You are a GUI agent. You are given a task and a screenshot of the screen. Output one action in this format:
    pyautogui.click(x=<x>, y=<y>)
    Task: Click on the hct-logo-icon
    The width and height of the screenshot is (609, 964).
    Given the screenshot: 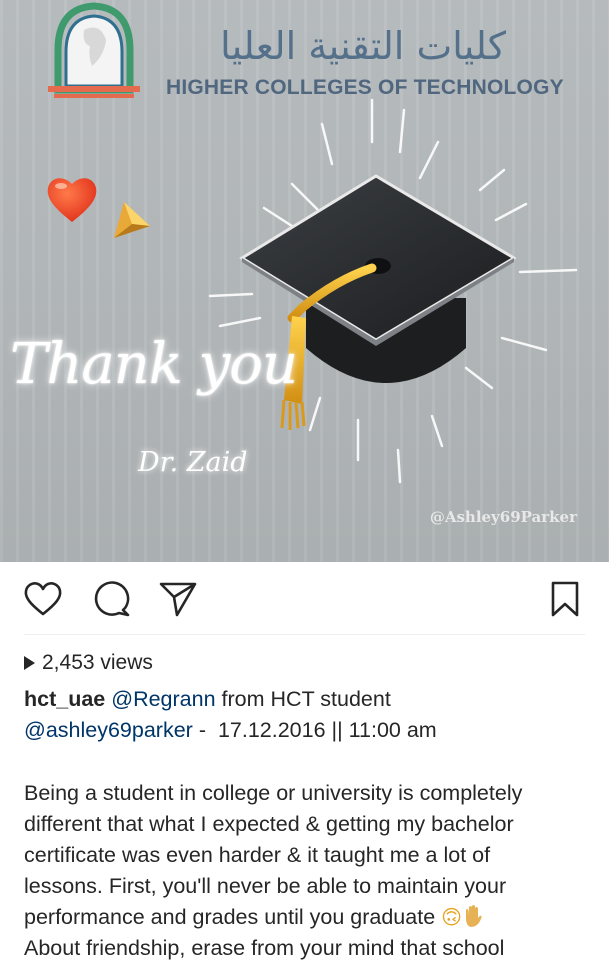 What is the action you would take?
    pyautogui.click(x=94, y=50)
    